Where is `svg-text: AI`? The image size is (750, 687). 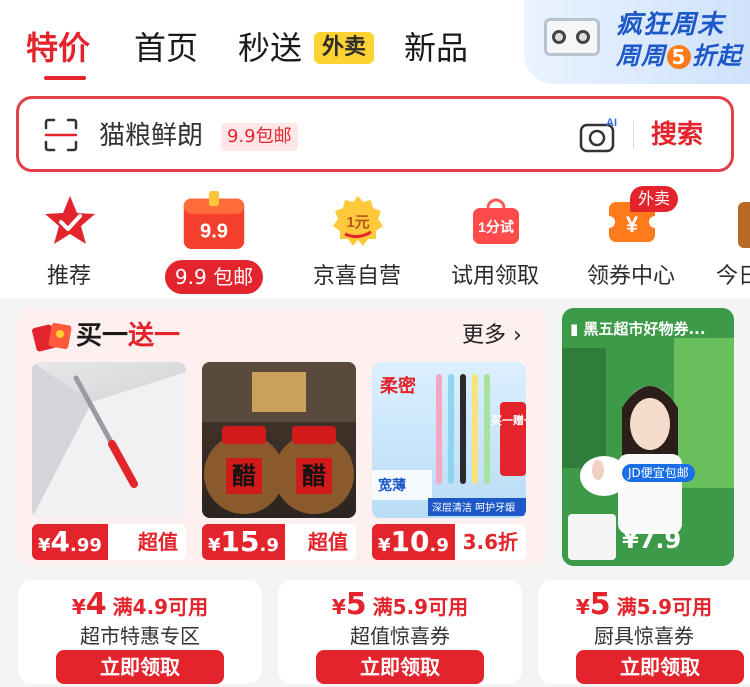
svg-text: AI is located at coordinates (611, 123).